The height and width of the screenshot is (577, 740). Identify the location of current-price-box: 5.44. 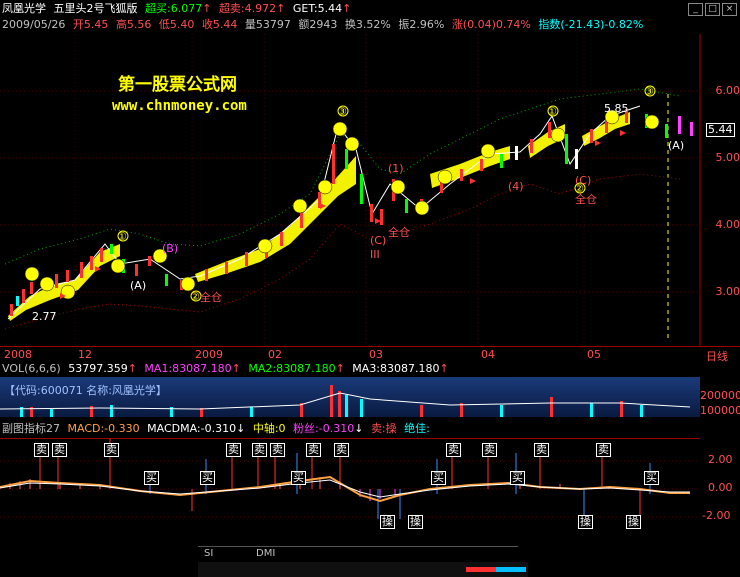
(720, 130).